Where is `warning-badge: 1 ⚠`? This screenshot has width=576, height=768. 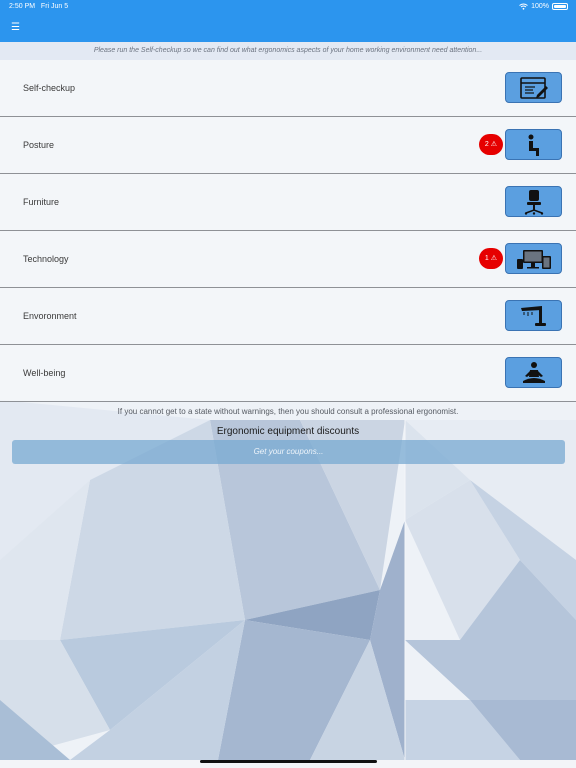 warning-badge: 1 ⚠ is located at coordinates (491, 258).